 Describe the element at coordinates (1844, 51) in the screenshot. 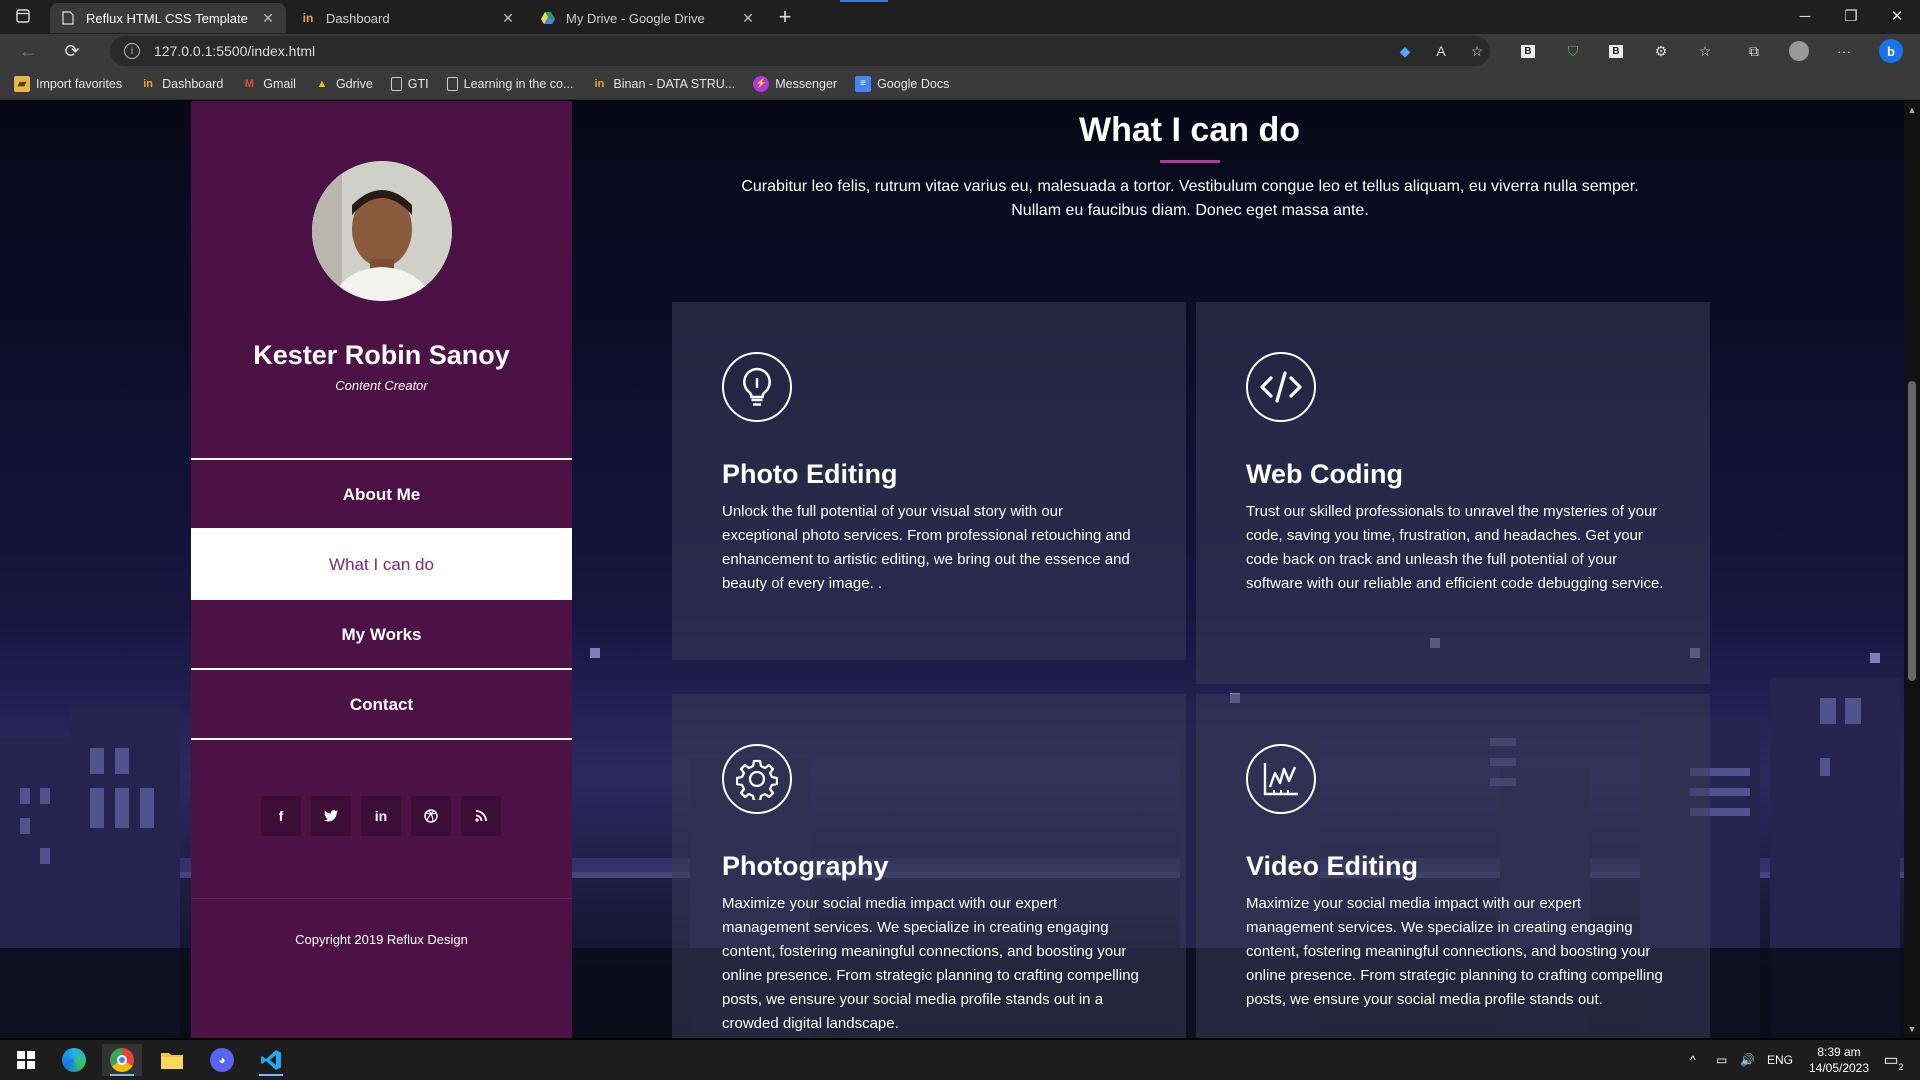

I see `more-menu-icon: ···` at that location.